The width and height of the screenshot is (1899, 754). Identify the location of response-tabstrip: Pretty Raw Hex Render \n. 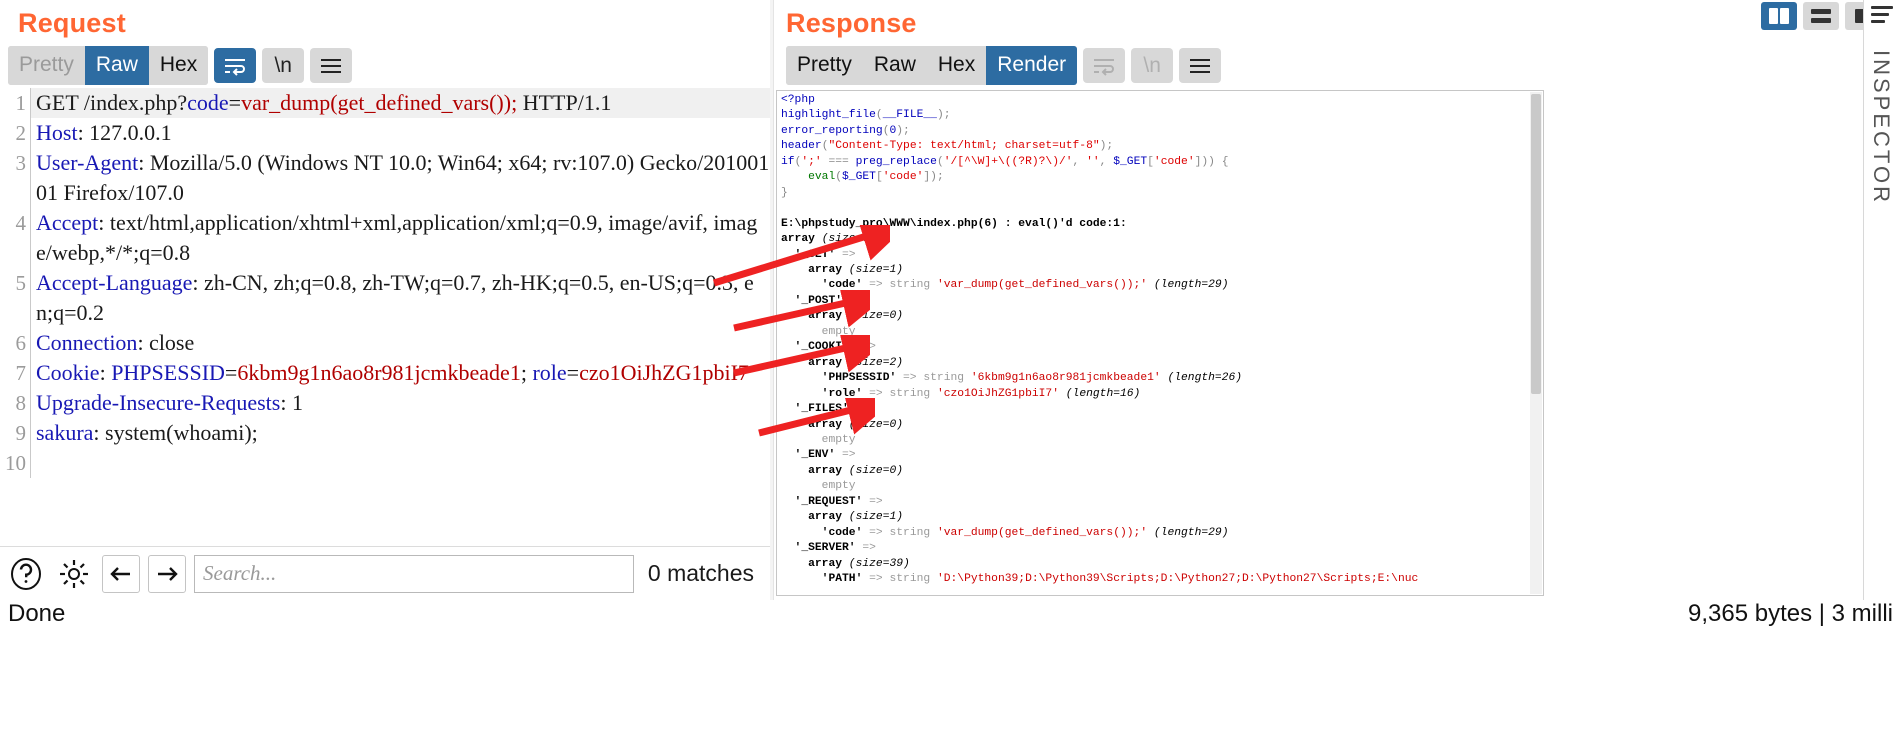
(1158, 65).